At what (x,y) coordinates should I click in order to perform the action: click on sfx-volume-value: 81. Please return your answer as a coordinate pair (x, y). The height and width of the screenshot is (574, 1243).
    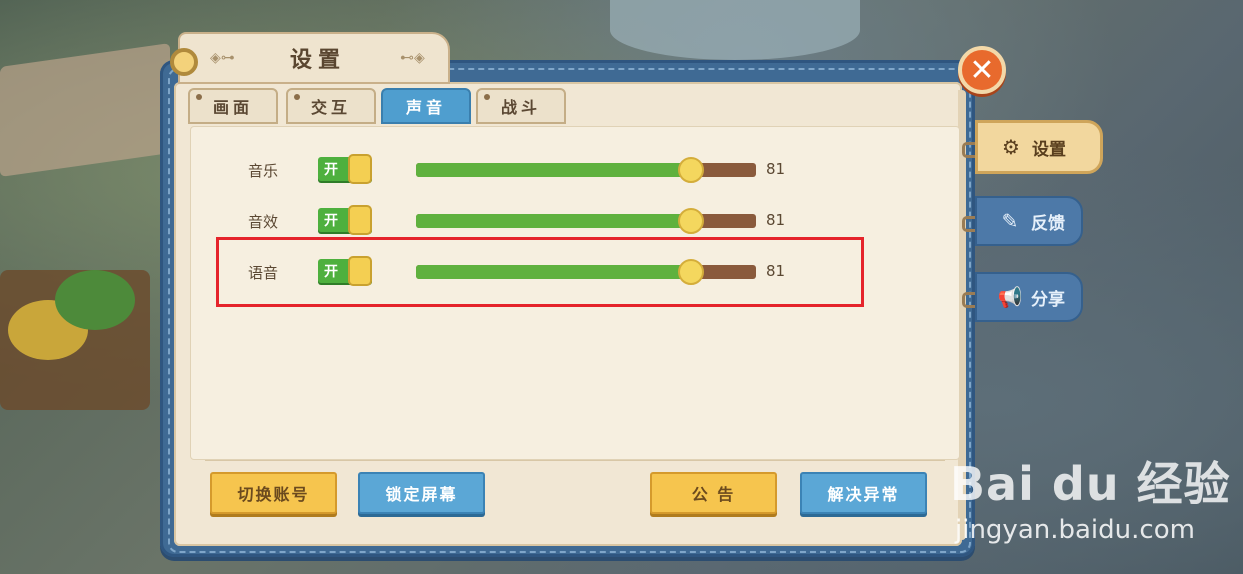
    Looking at the image, I should click on (776, 220).